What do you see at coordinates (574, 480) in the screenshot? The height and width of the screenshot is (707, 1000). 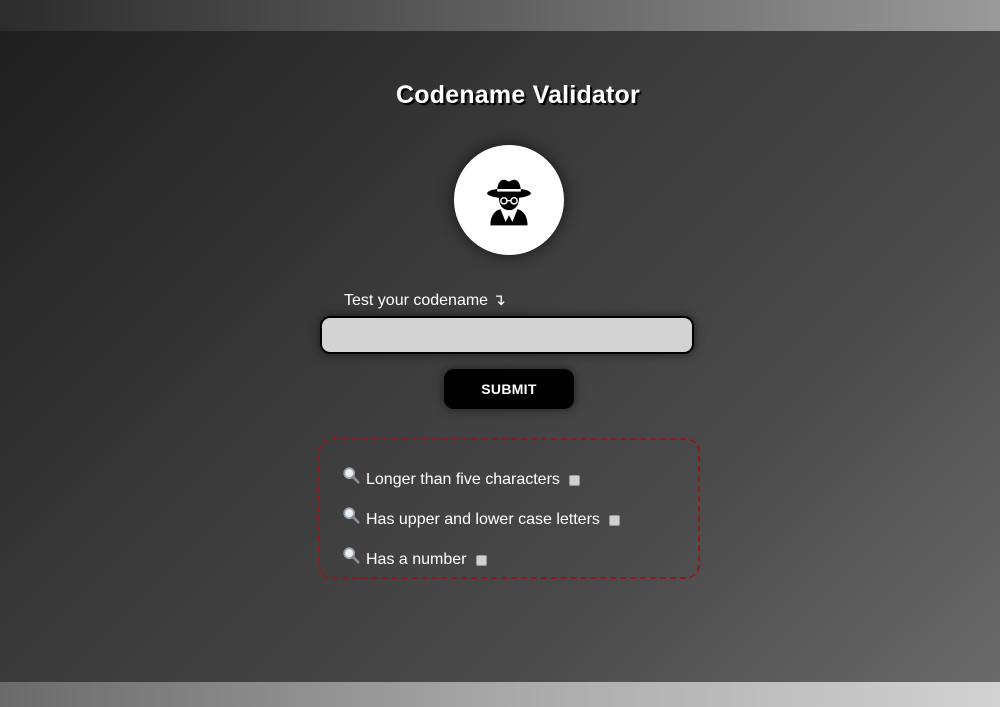 I see `length-checkbox` at bounding box center [574, 480].